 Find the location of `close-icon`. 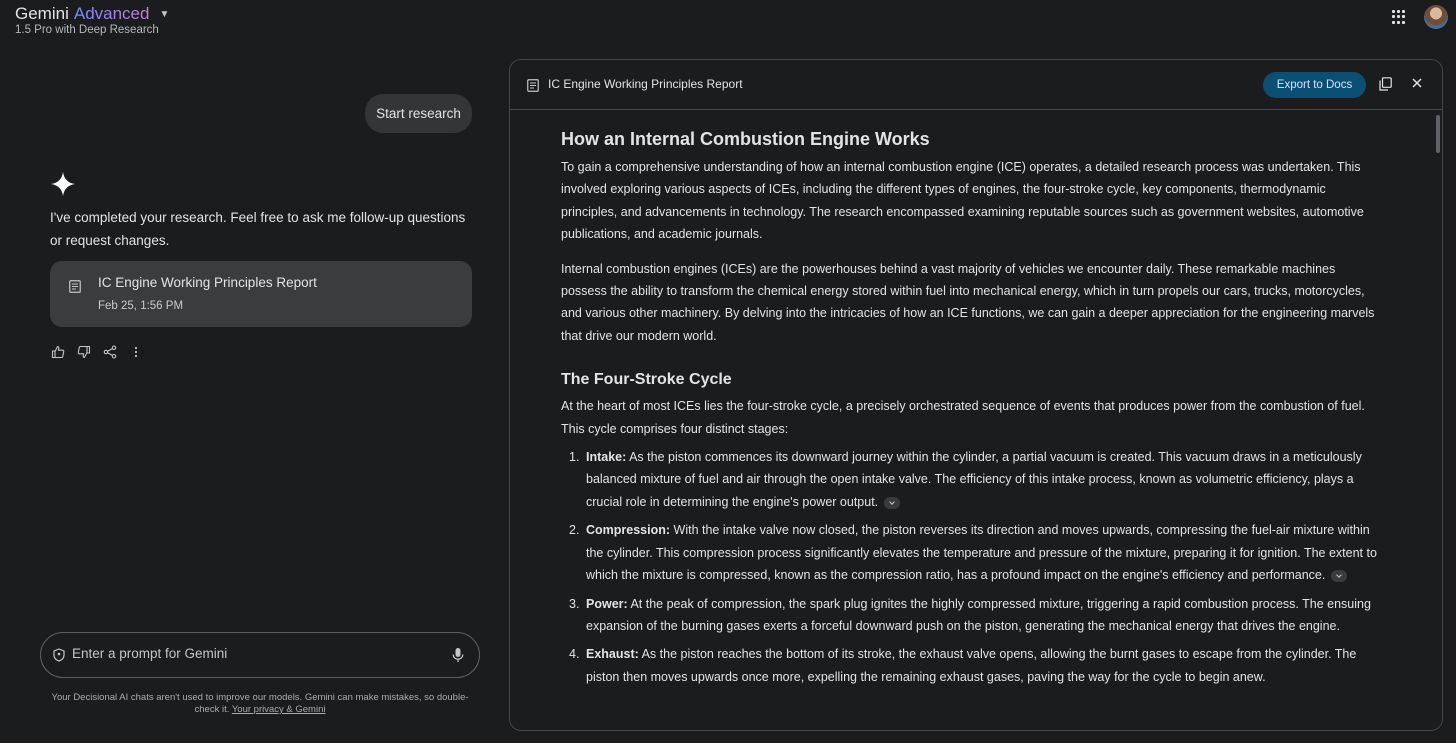

close-icon is located at coordinates (1417, 83).